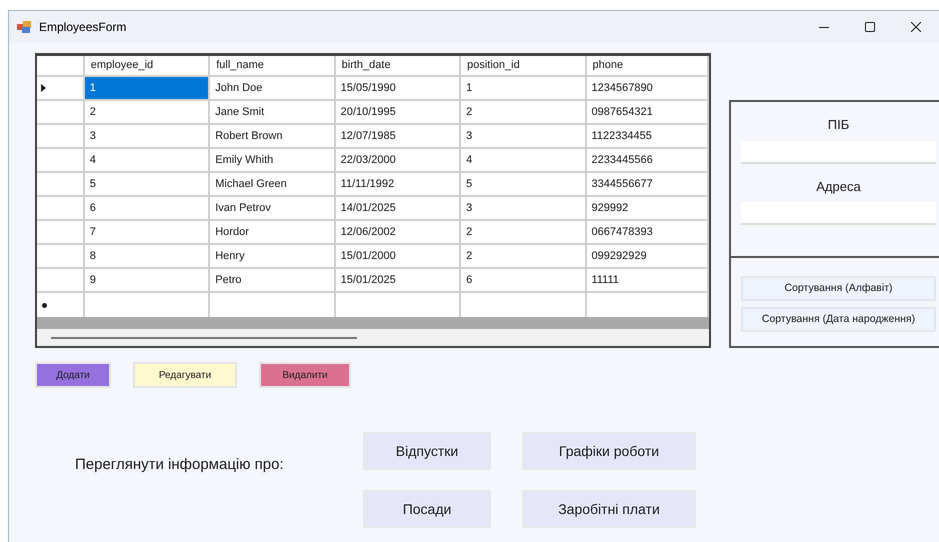  I want to click on current-row-icon, so click(43, 88).